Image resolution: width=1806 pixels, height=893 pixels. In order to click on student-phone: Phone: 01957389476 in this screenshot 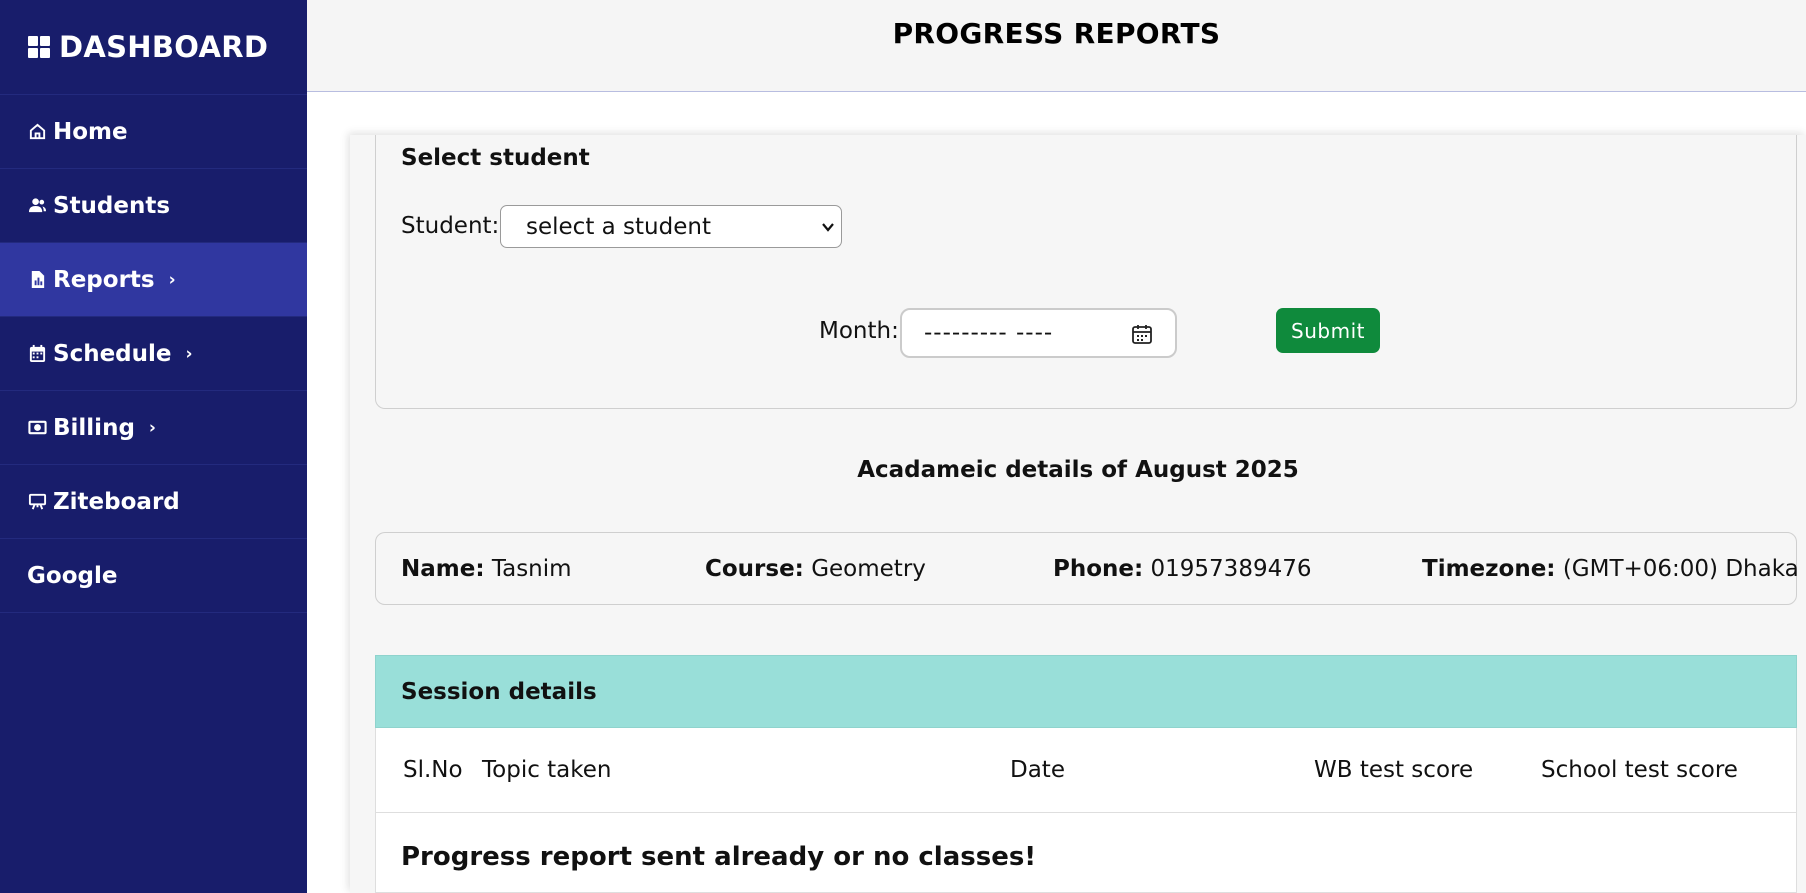, I will do `click(1182, 569)`.